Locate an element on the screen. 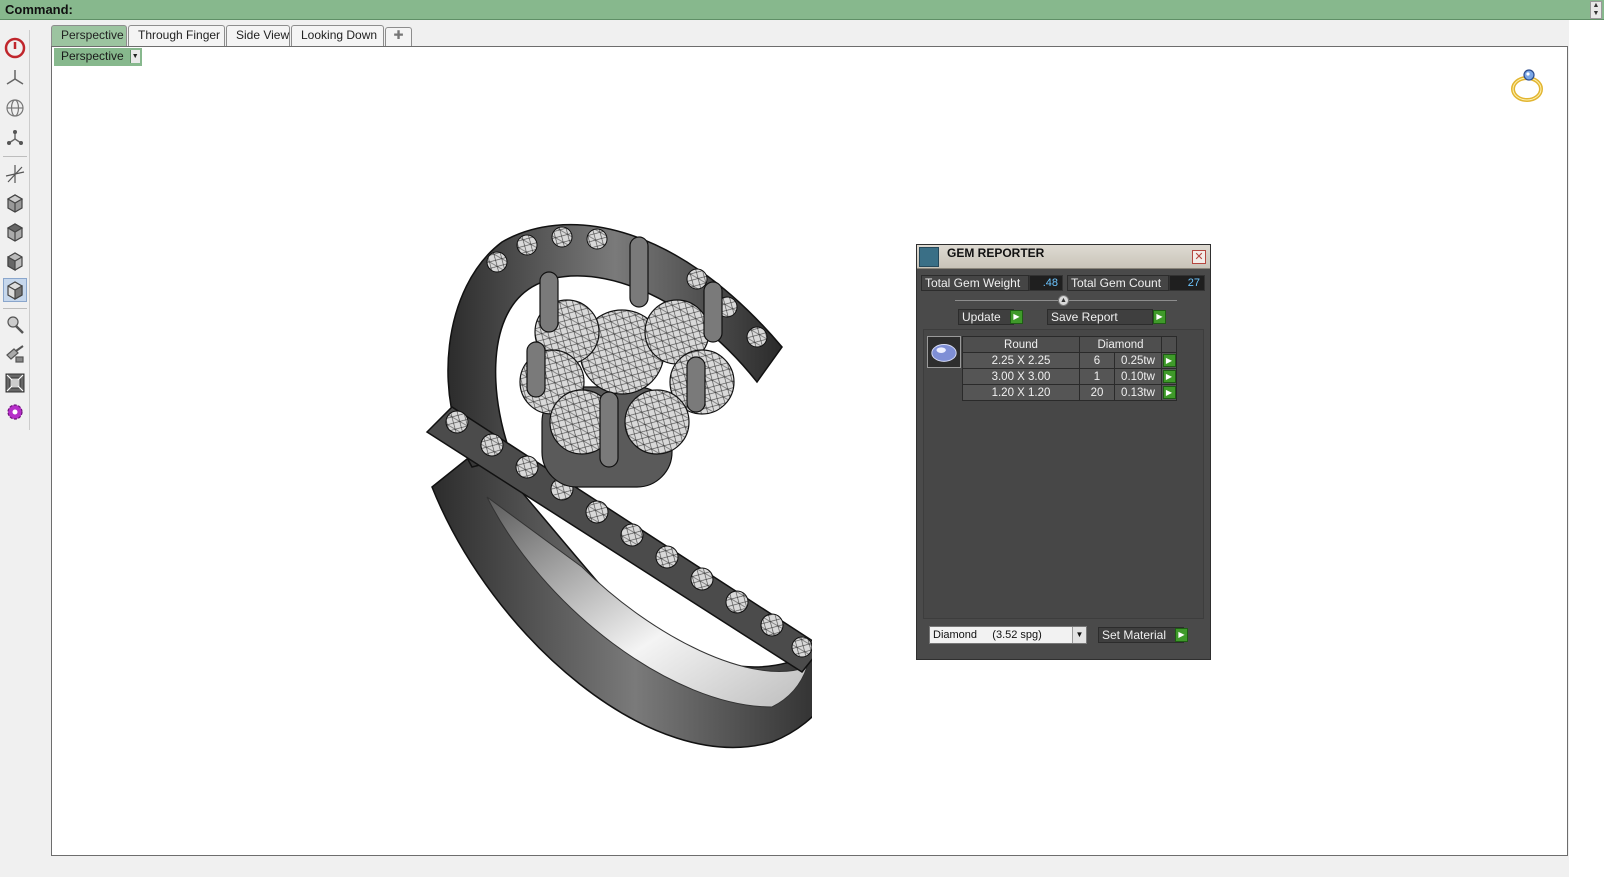 This screenshot has width=1604, height=877. save-report-play-icon: ▶ is located at coordinates (1159, 317).